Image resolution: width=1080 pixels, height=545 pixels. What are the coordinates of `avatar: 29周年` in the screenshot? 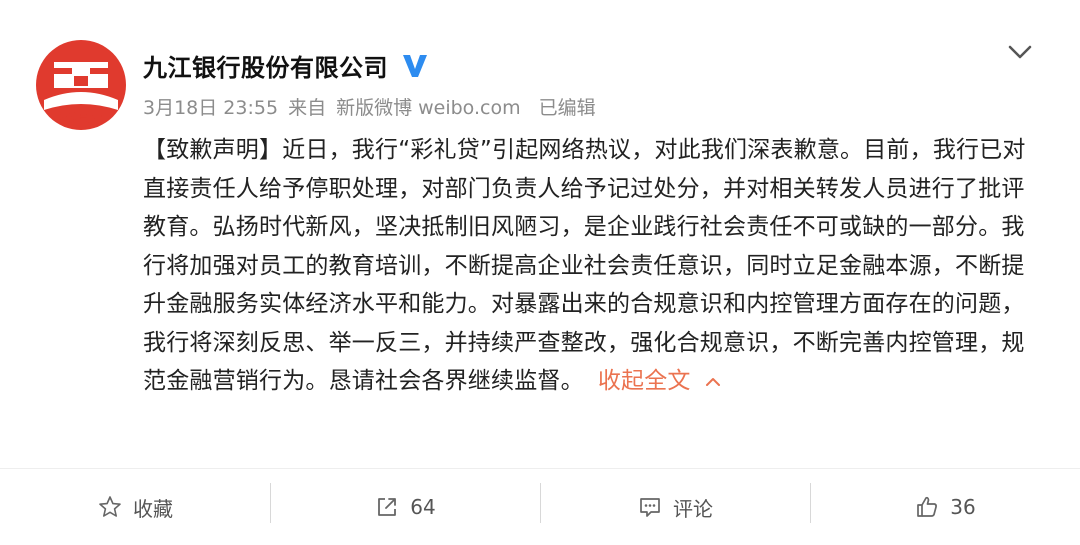 It's located at (81, 85).